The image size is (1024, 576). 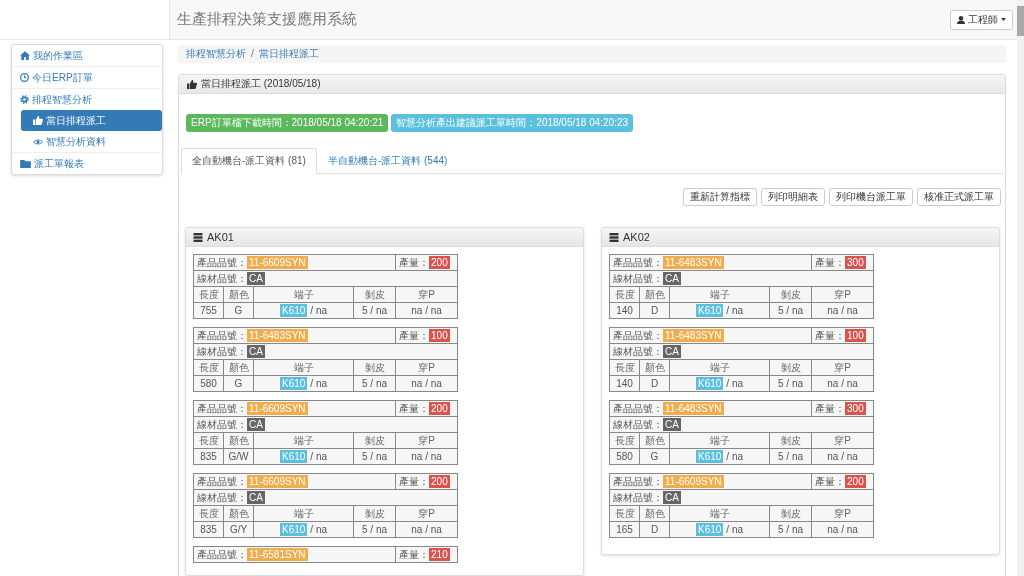 What do you see at coordinates (249, 161) in the screenshot?
I see `tab: 全自動機台-派工資料 (81)` at bounding box center [249, 161].